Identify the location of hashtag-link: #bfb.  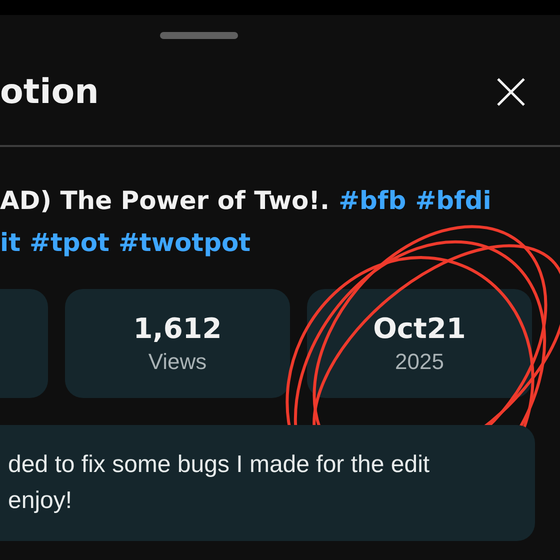
(372, 201).